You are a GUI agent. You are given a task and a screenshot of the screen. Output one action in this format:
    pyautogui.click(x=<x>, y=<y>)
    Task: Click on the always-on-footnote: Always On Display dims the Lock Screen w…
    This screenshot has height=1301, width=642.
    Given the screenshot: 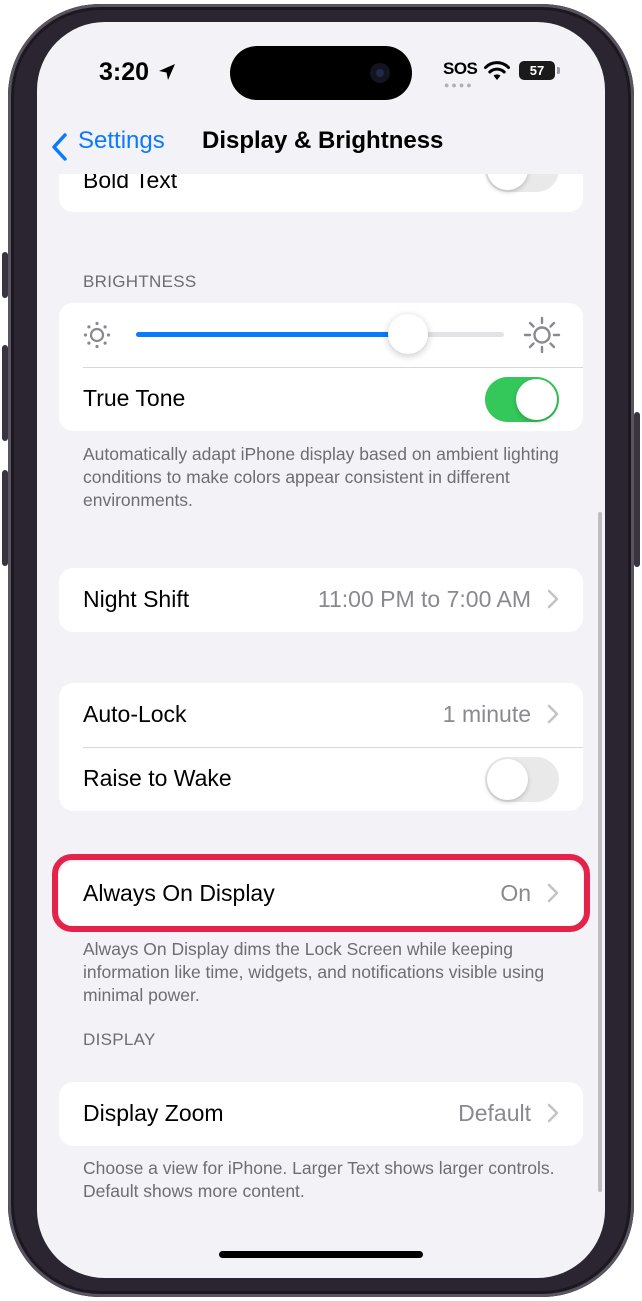 What is the action you would take?
    pyautogui.click(x=314, y=972)
    